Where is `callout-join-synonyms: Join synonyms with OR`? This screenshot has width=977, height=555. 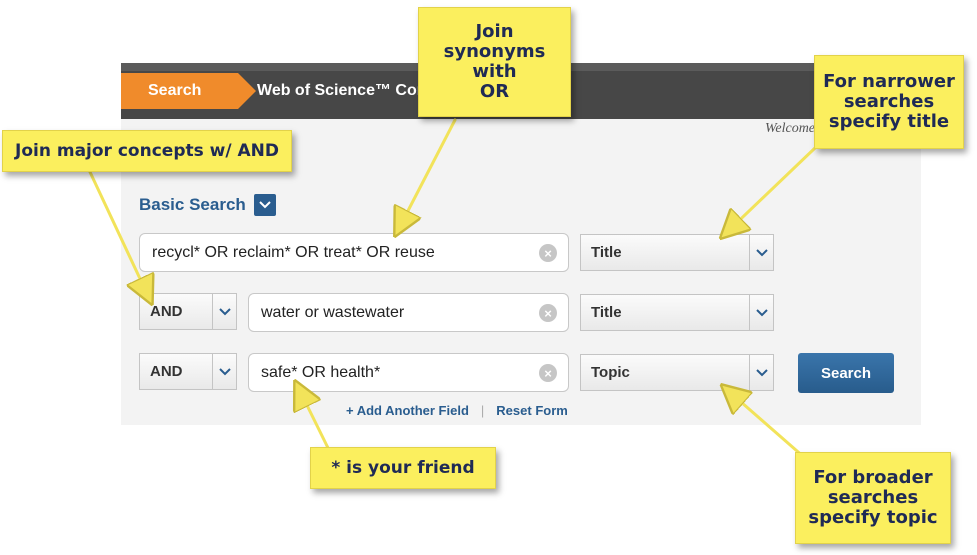
callout-join-synonyms: Join synonyms with OR is located at coordinates (494, 62).